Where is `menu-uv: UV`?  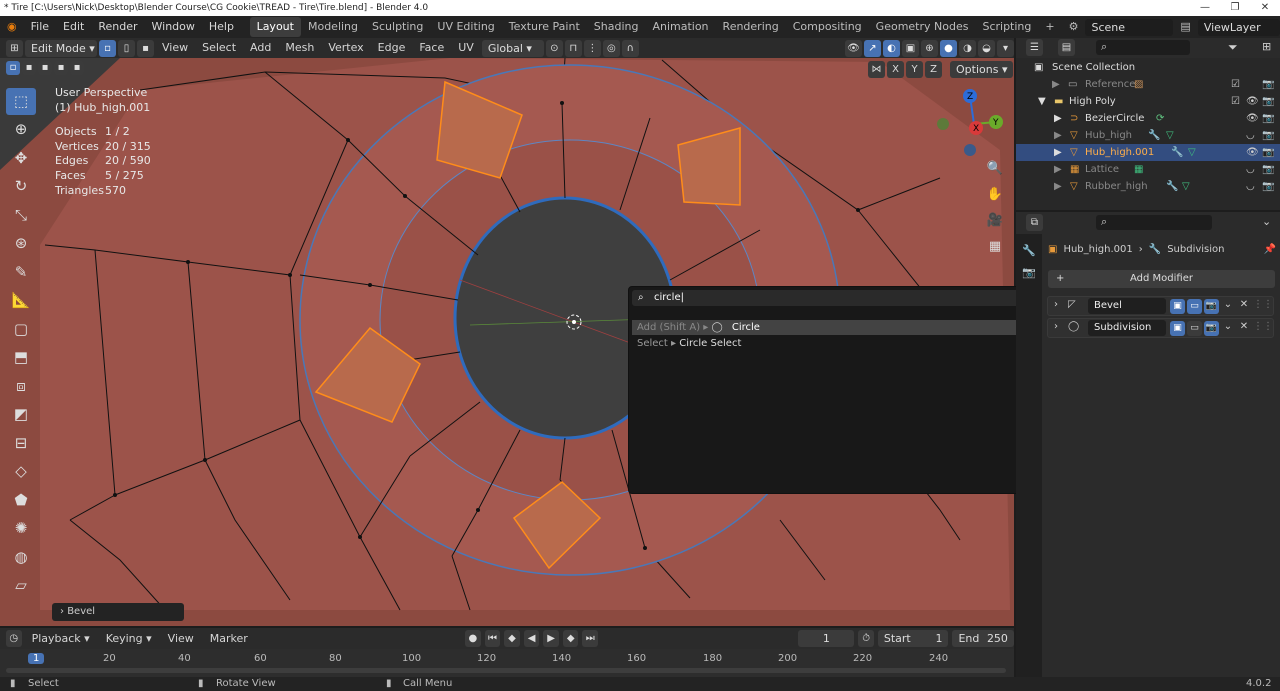
menu-uv: UV is located at coordinates (466, 48).